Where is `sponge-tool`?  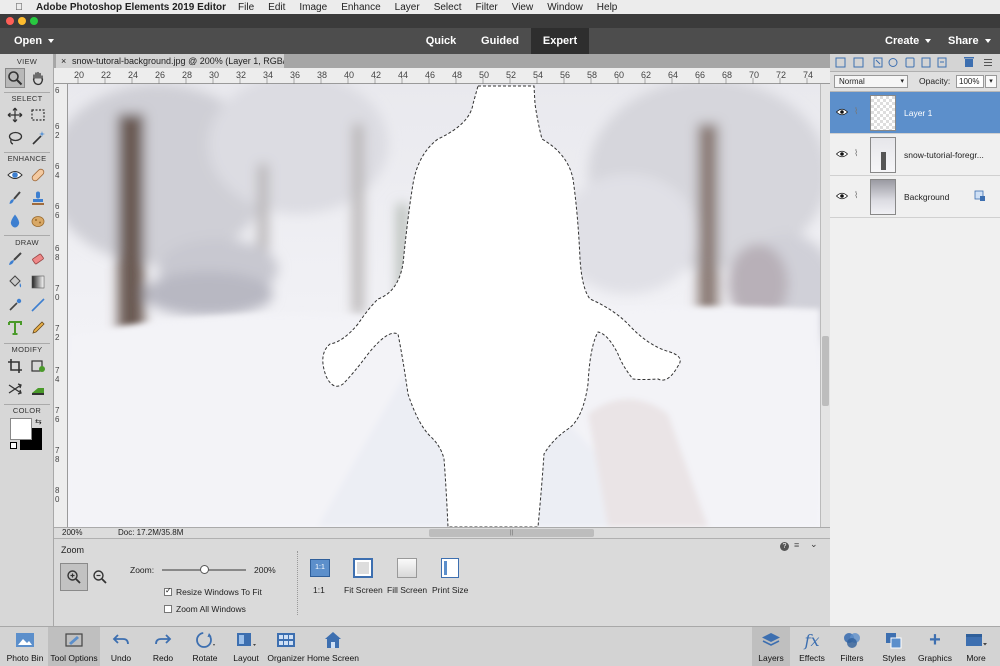
sponge-tool is located at coordinates (38, 221).